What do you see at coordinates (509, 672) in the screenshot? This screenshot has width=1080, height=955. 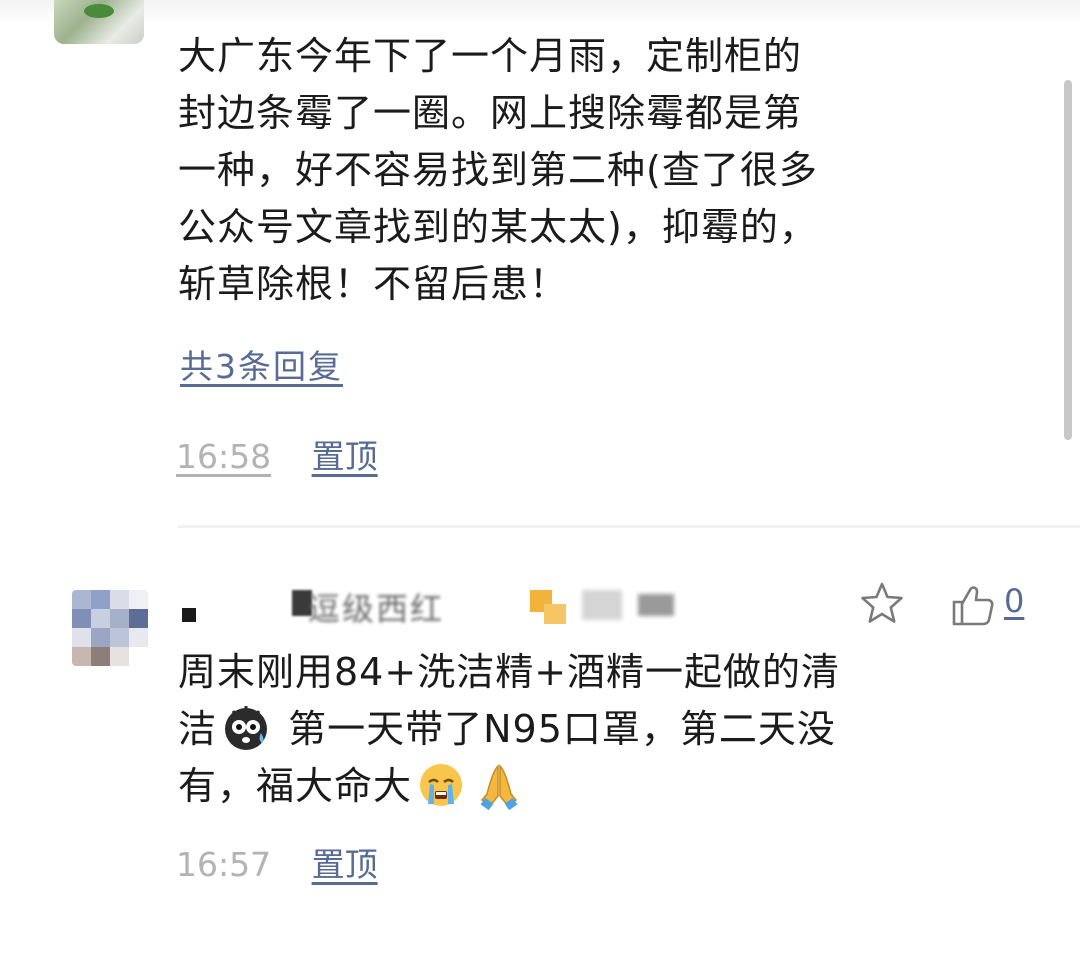 I see `comment-line: 周末刚用84+洗洁精+酒精一起做的清` at bounding box center [509, 672].